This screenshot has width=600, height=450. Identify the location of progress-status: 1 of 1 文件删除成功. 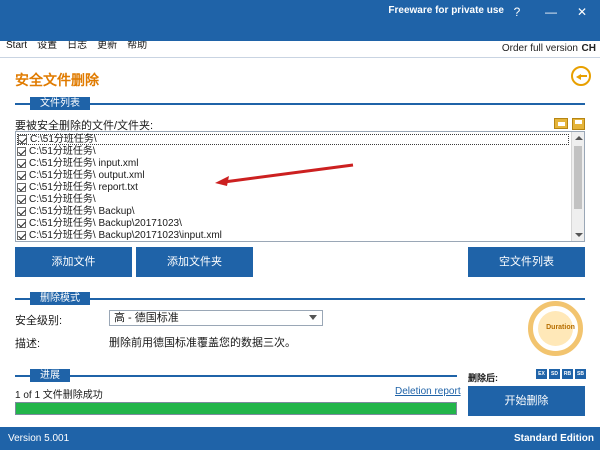
(59, 395).